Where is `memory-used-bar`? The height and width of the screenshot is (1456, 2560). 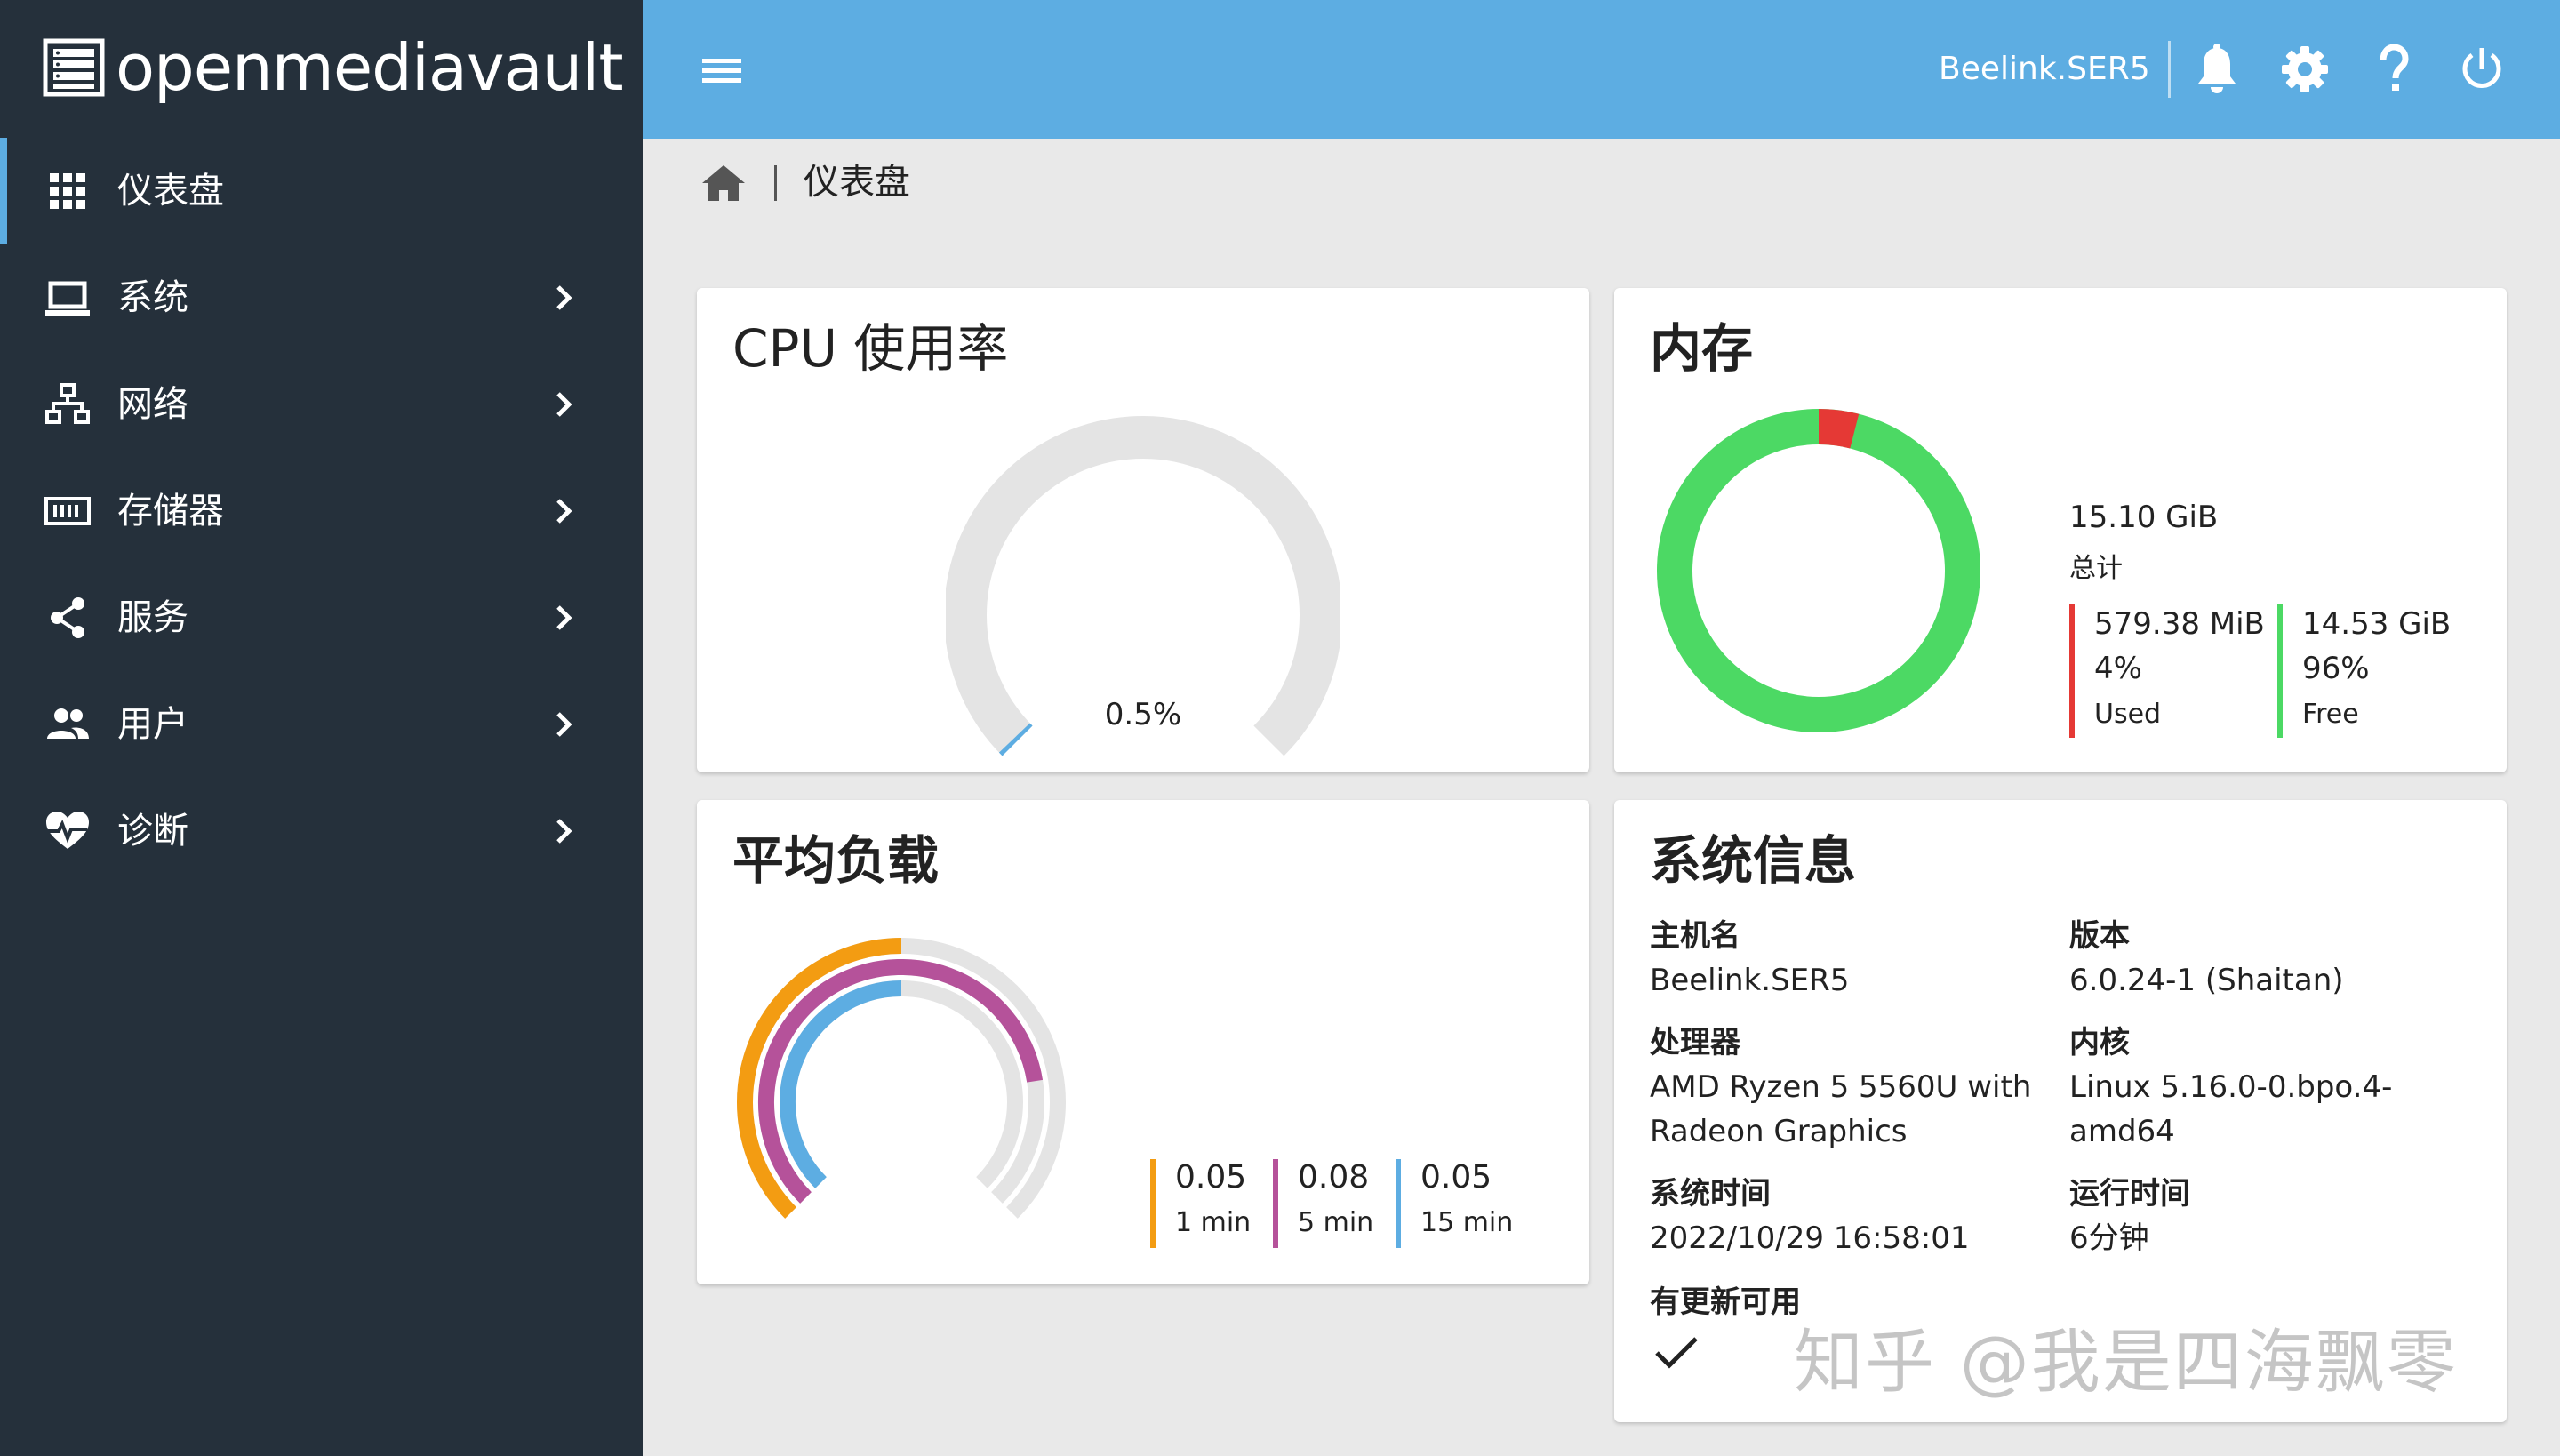 memory-used-bar is located at coordinates (2072, 671).